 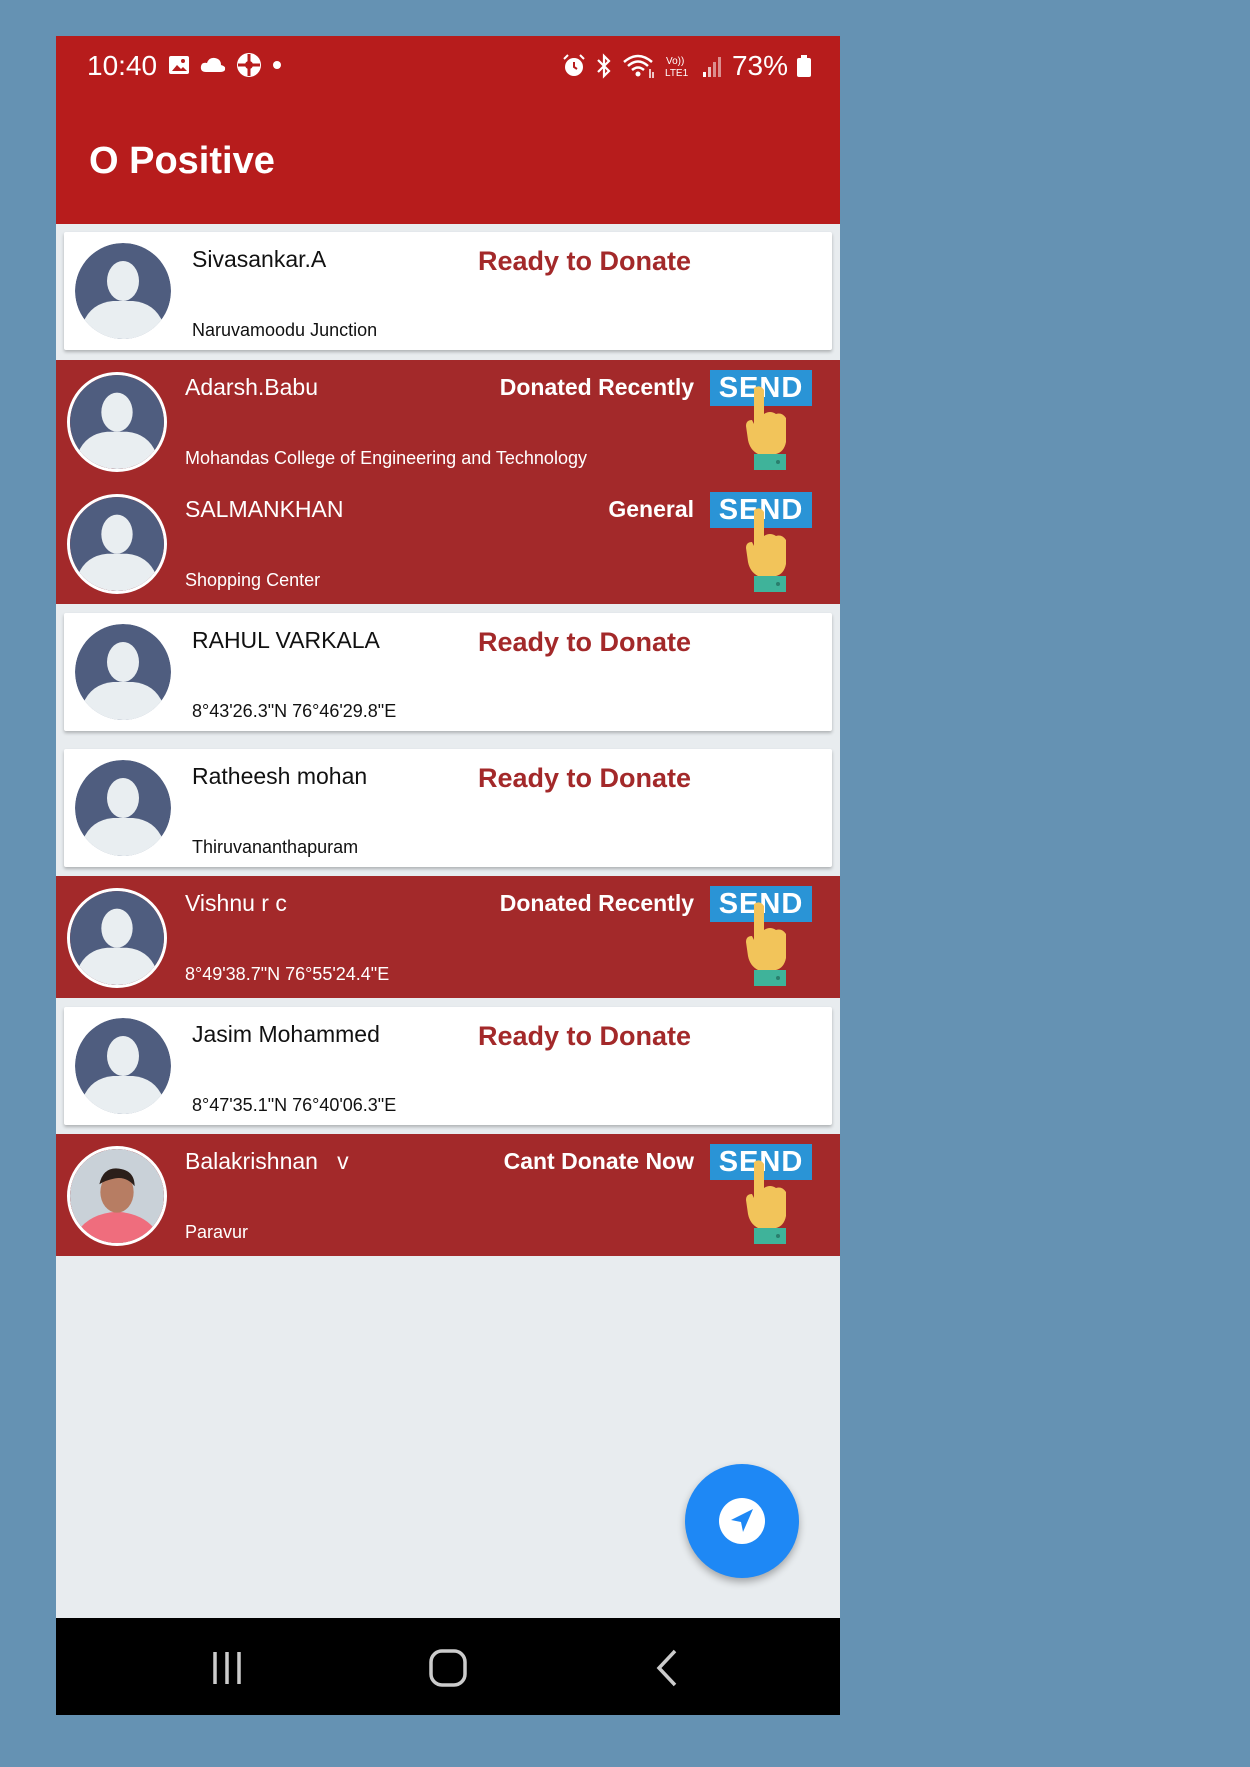 I want to click on donor-status: Cant Donate Now, so click(x=598, y=1161).